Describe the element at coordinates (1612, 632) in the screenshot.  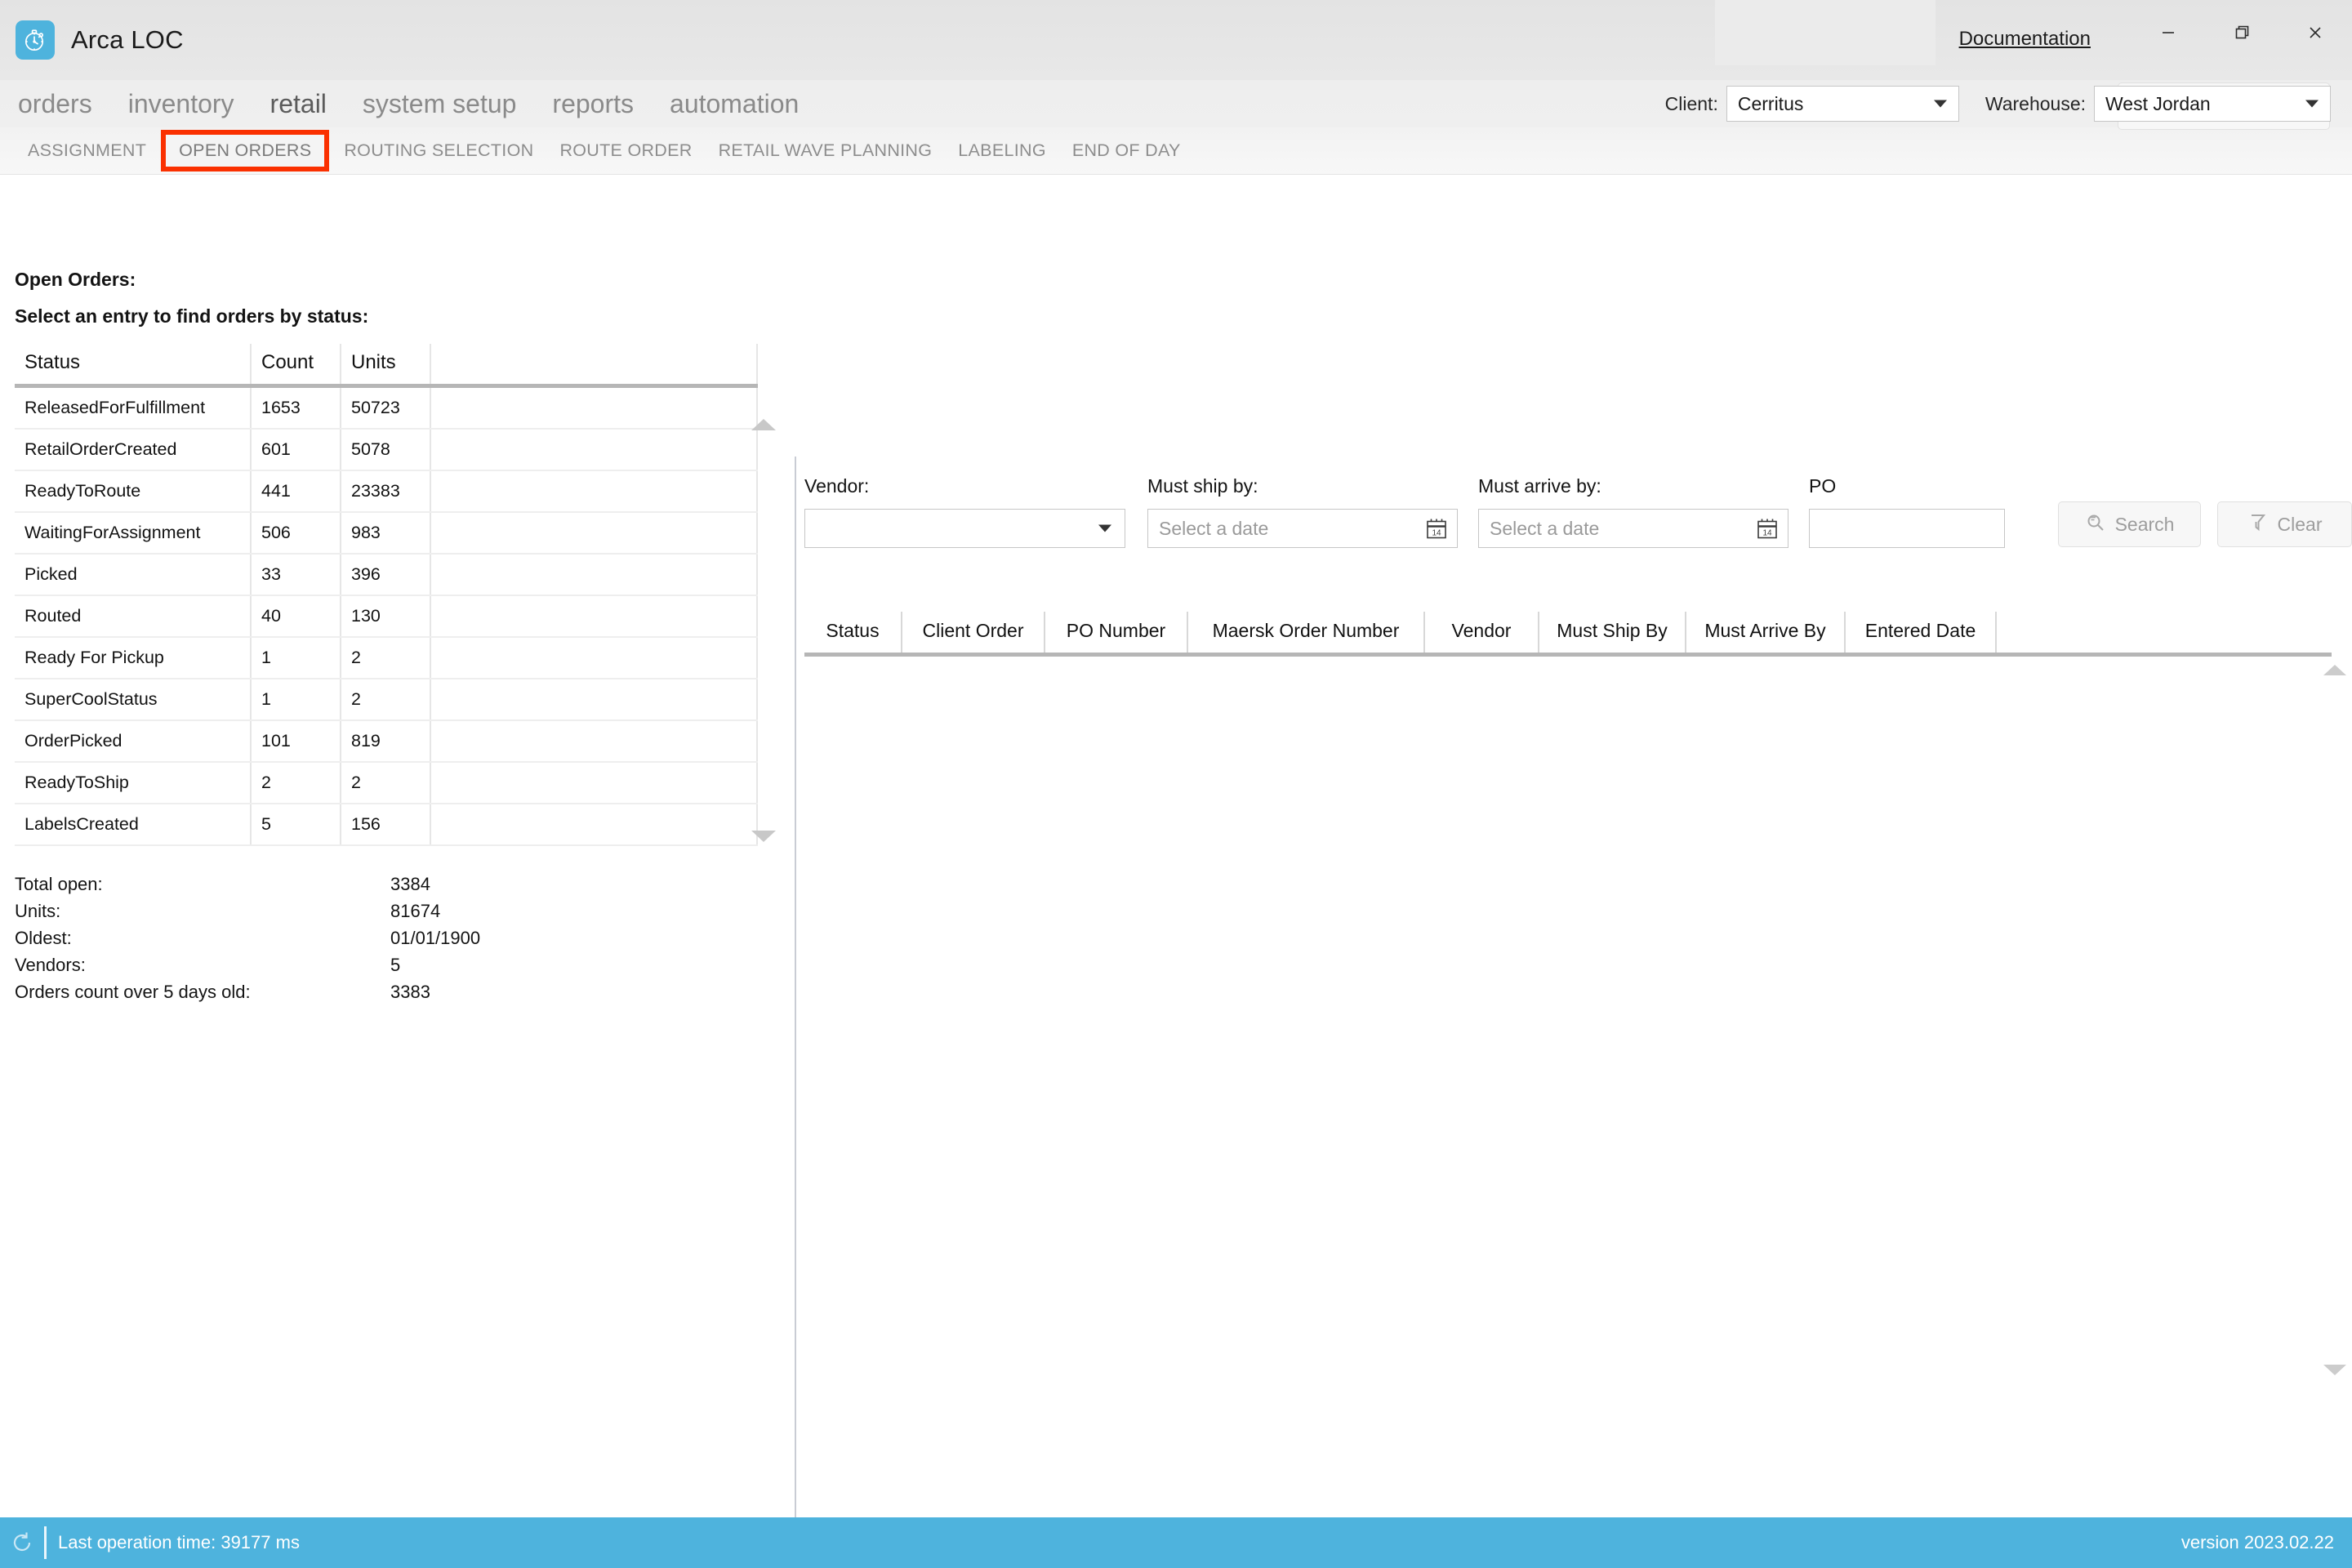
I see `column-must-ship-by: Must Ship By` at that location.